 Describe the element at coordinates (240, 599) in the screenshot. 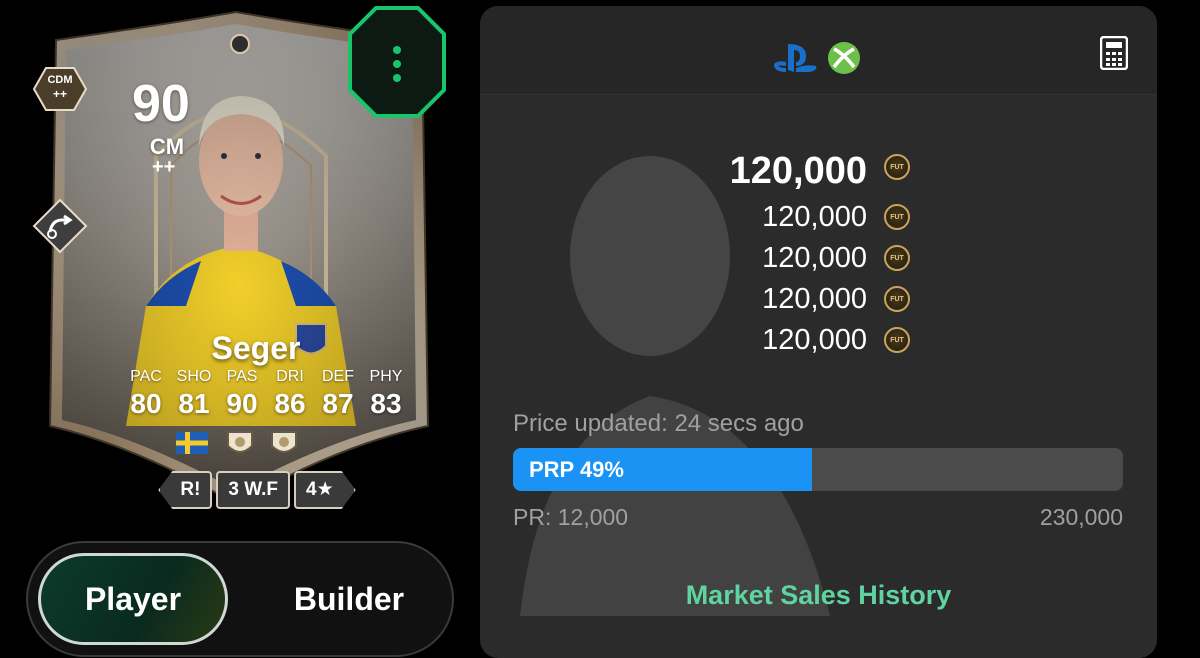

I see `view-toggle: Player Builder` at that location.